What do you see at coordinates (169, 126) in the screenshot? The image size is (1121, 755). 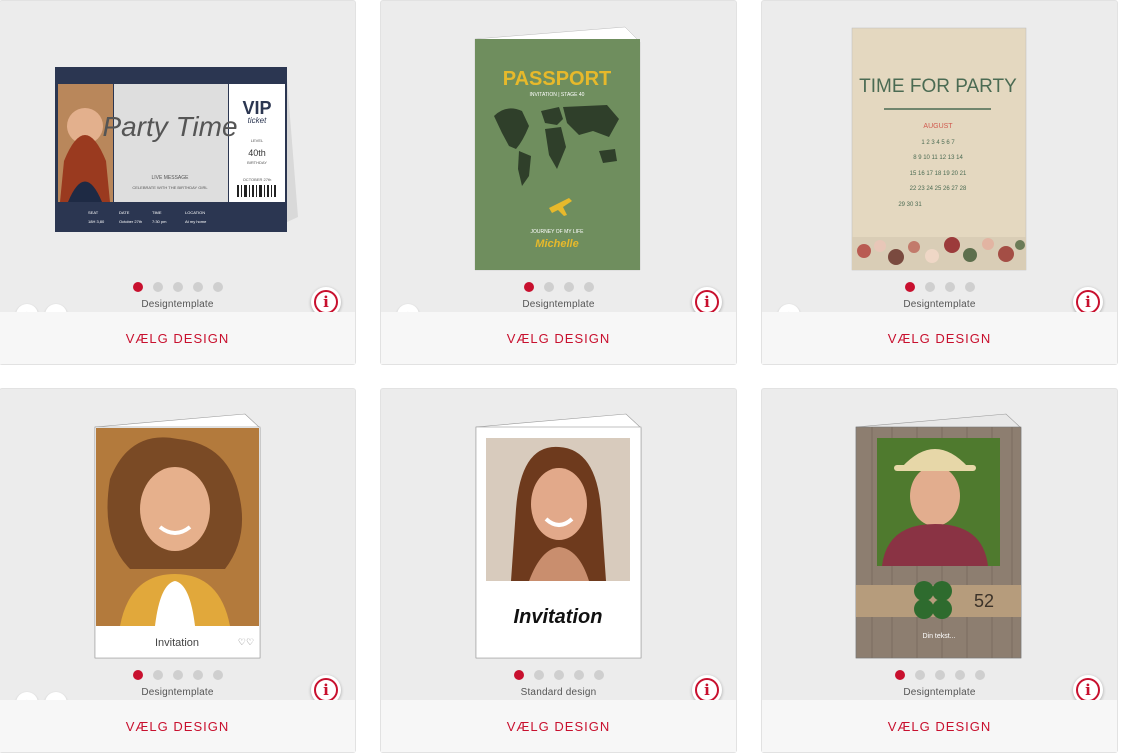 I see `party-time-title: Party Time` at bounding box center [169, 126].